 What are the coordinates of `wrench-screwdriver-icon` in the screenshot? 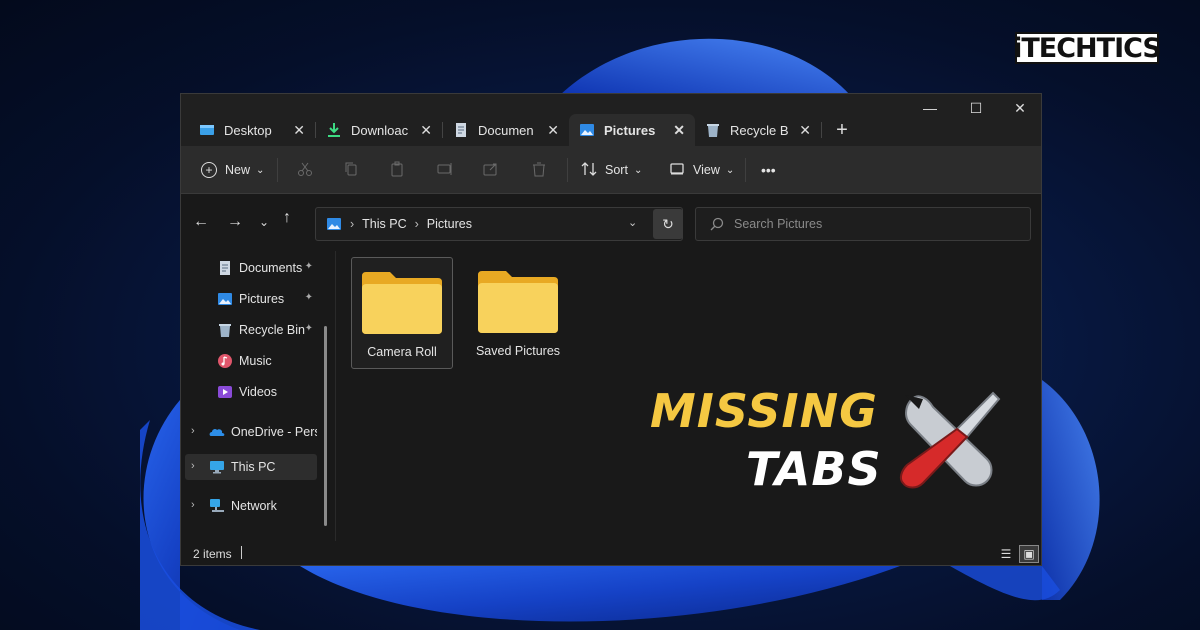 It's located at (950, 440).